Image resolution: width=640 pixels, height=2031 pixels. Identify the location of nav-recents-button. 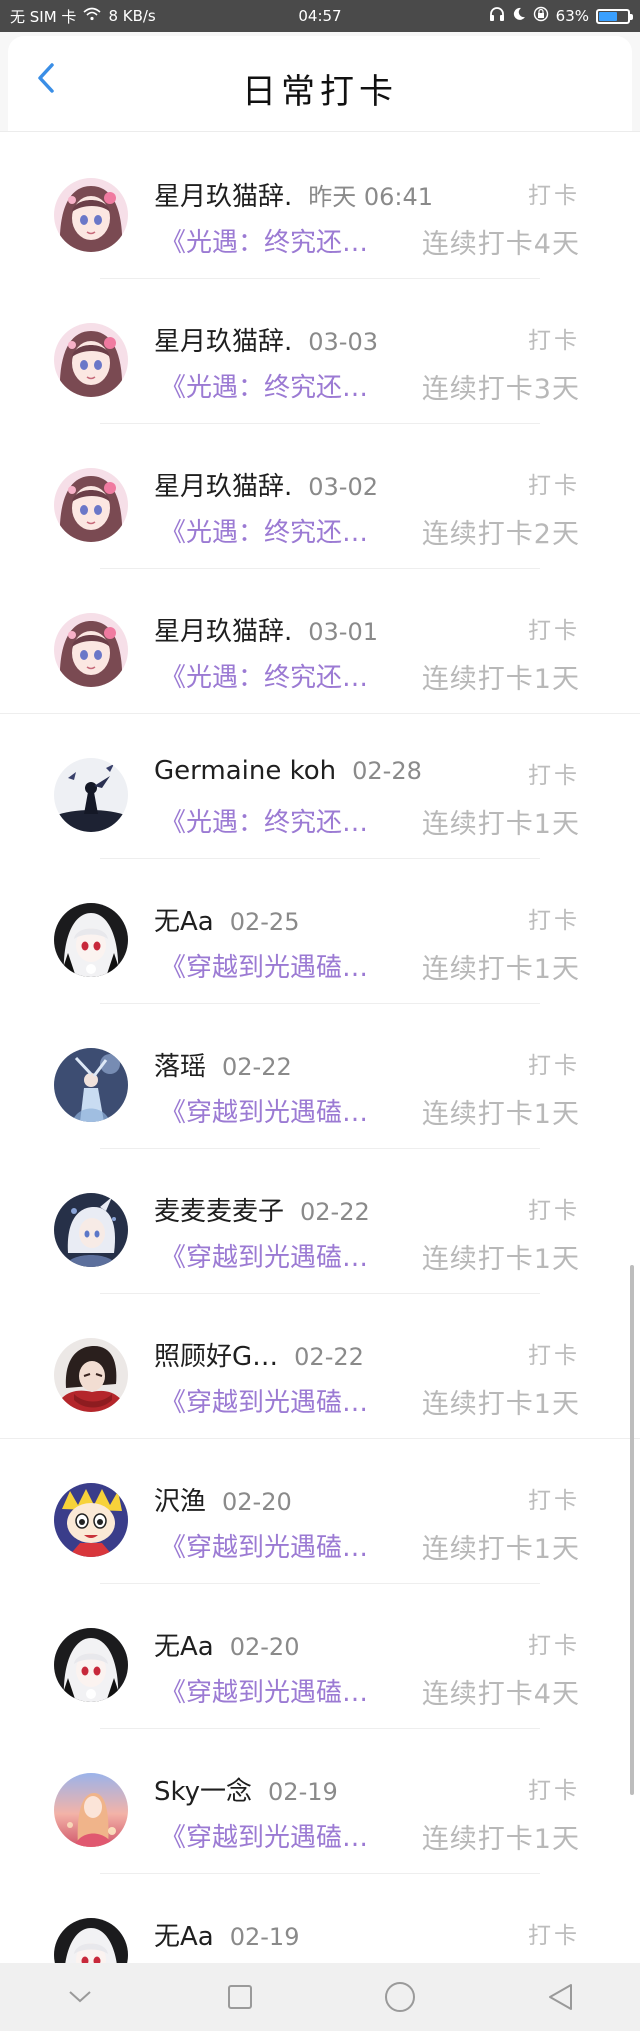
(240, 1997).